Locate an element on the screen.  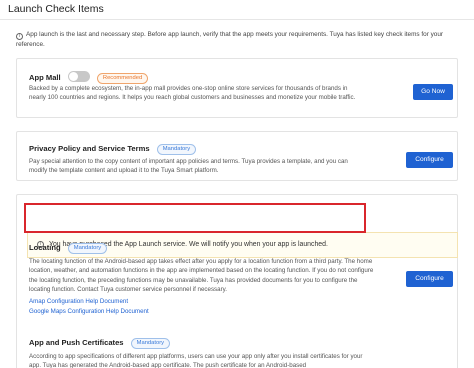
privacy-title: Privacy Policy and Service Terms is located at coordinates (89, 148).